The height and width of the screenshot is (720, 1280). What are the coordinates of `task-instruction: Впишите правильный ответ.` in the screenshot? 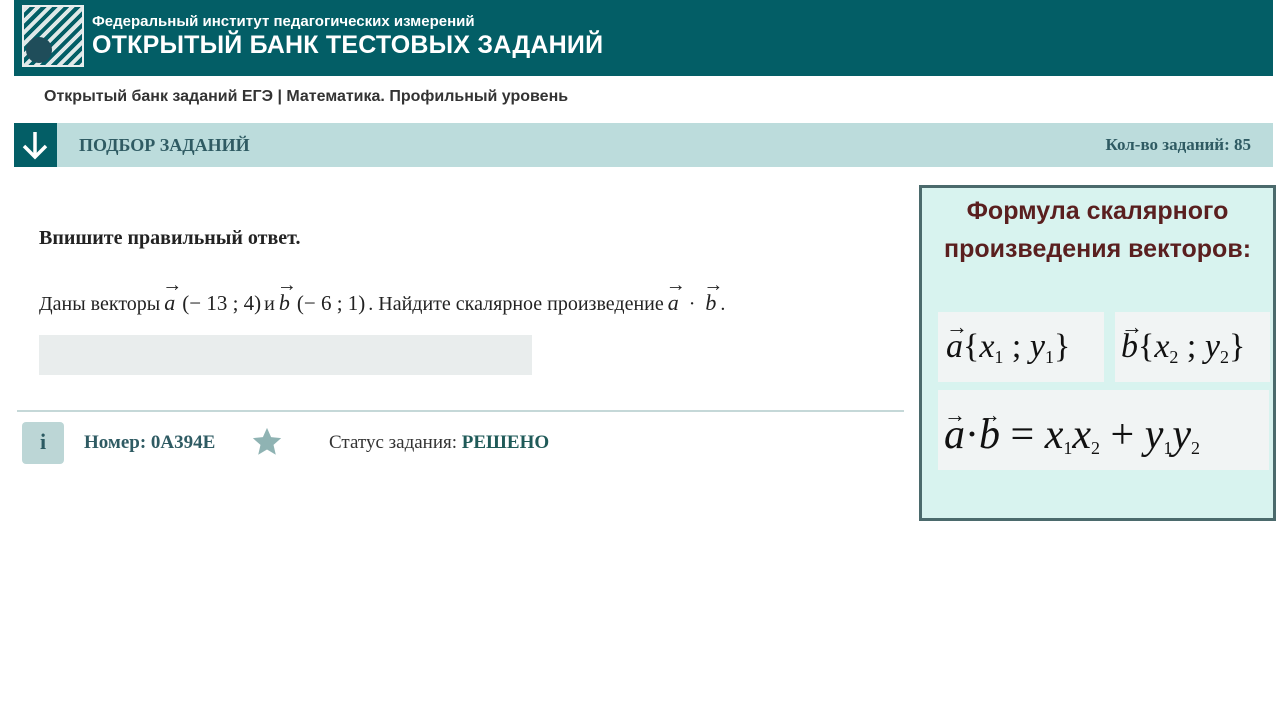 It's located at (170, 238).